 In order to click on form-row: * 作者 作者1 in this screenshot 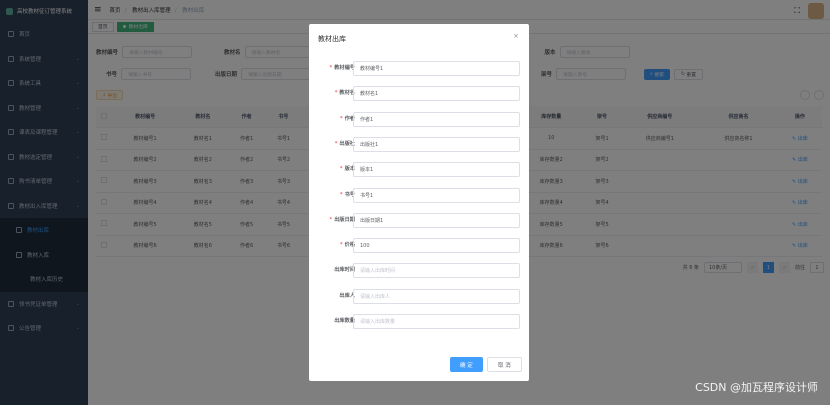, I will do `click(419, 119)`.